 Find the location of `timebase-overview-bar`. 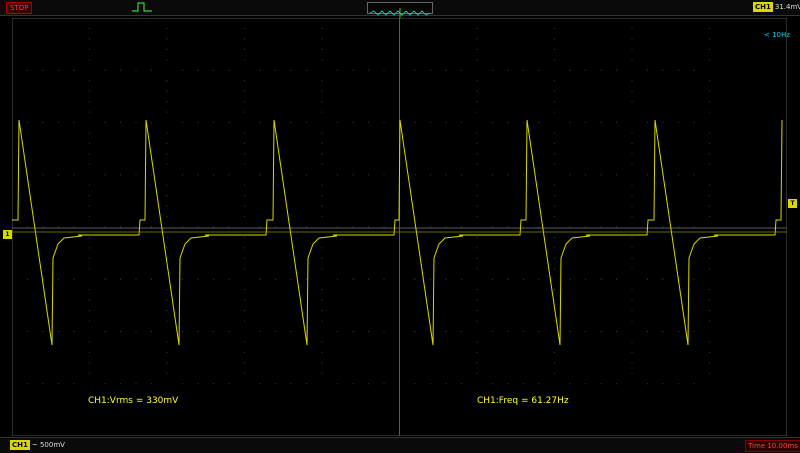

timebase-overview-bar is located at coordinates (400, 10).